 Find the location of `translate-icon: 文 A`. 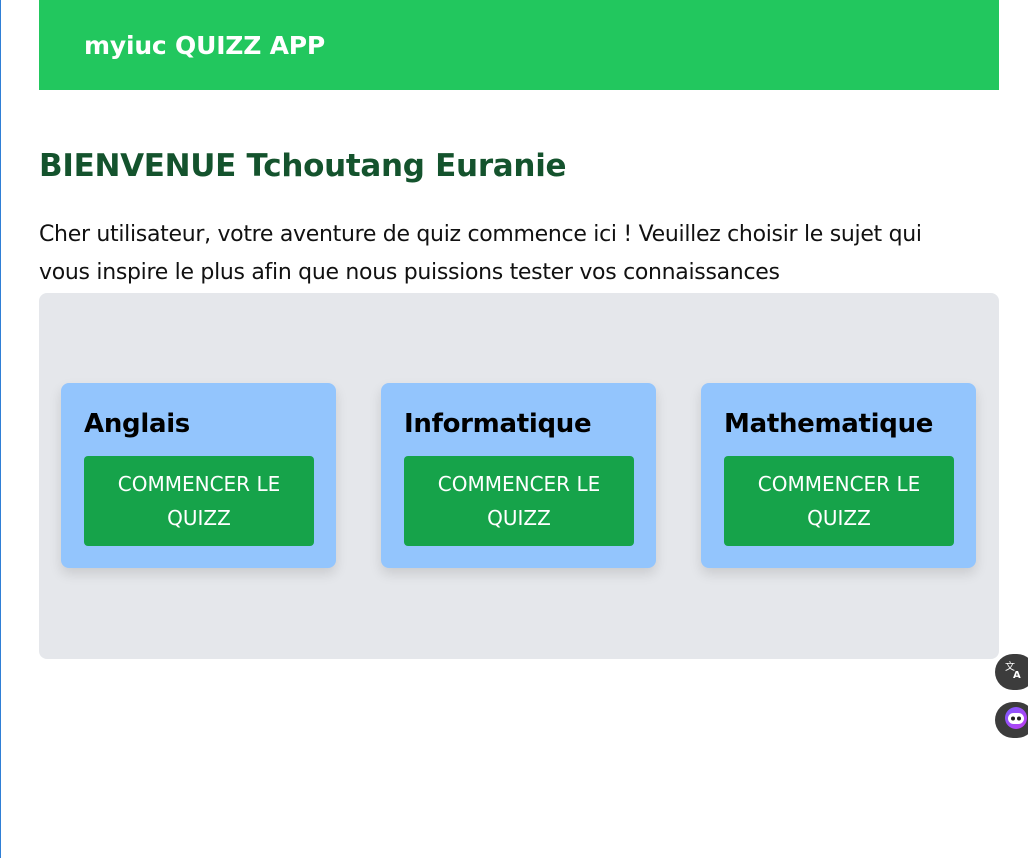

translate-icon: 文 A is located at coordinates (1014, 672).